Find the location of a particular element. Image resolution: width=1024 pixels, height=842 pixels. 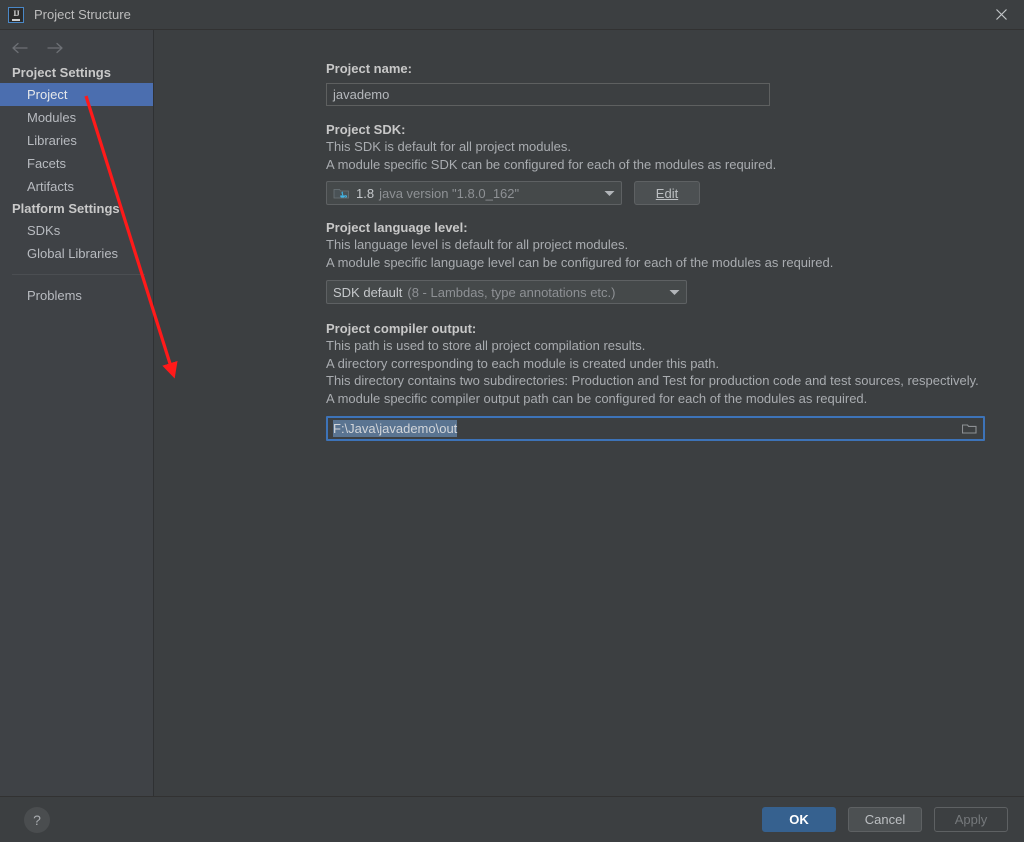

project-sdk-dropdown: 1.8 java version "1.8.0_162" is located at coordinates (474, 193).